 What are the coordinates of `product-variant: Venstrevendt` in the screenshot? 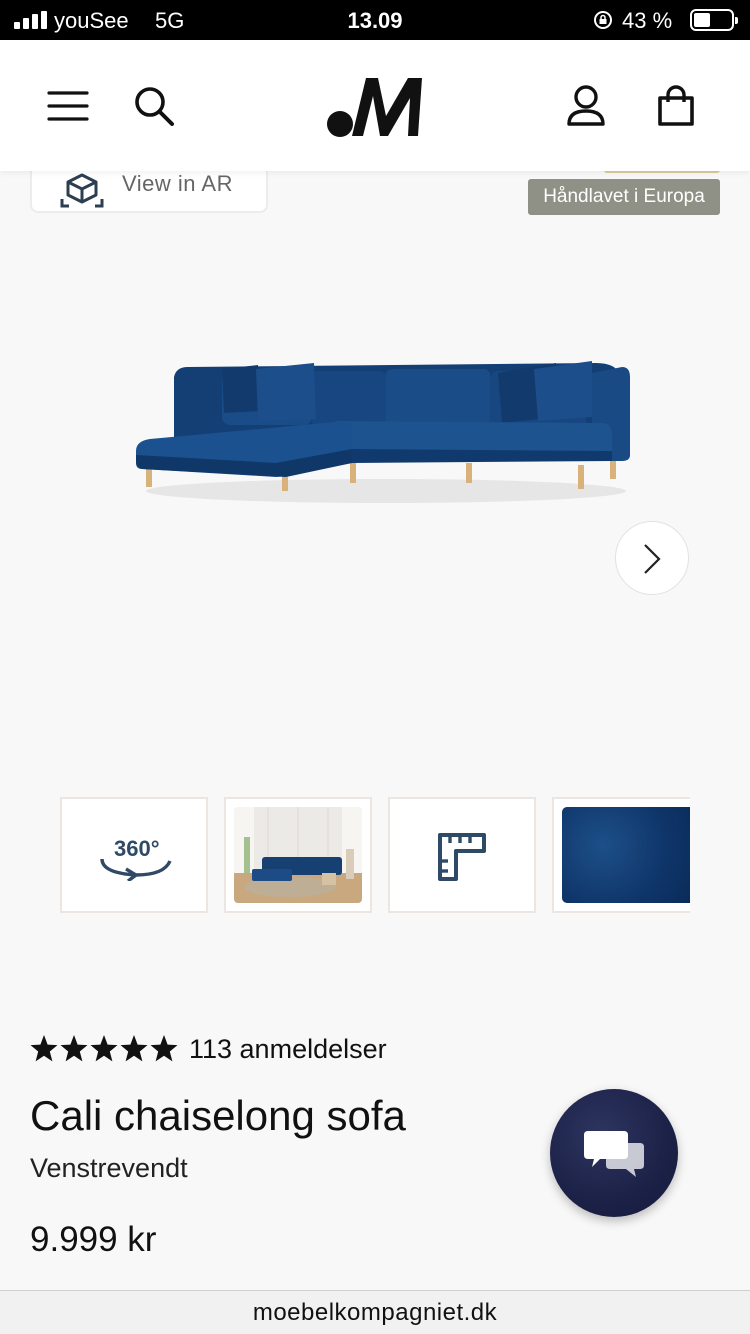 It's located at (109, 1168).